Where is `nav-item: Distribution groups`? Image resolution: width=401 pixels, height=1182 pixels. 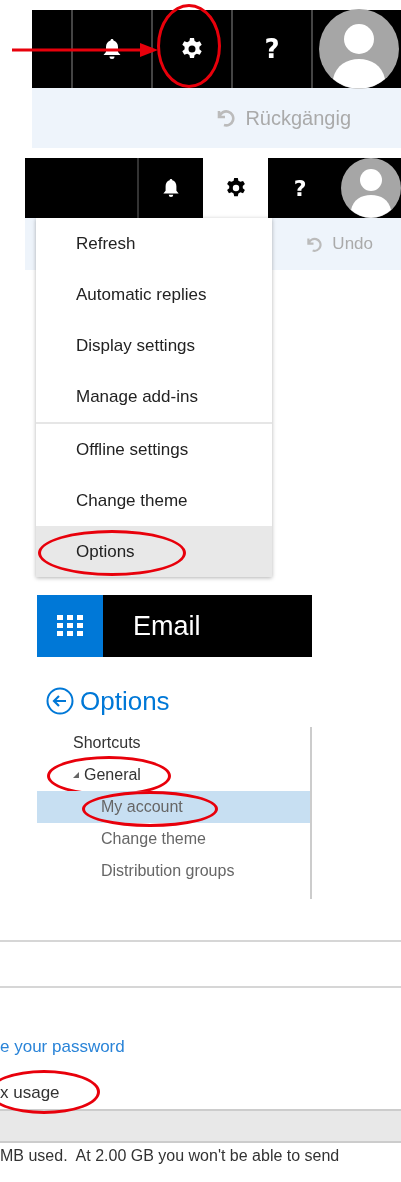 nav-item: Distribution groups is located at coordinates (173, 871).